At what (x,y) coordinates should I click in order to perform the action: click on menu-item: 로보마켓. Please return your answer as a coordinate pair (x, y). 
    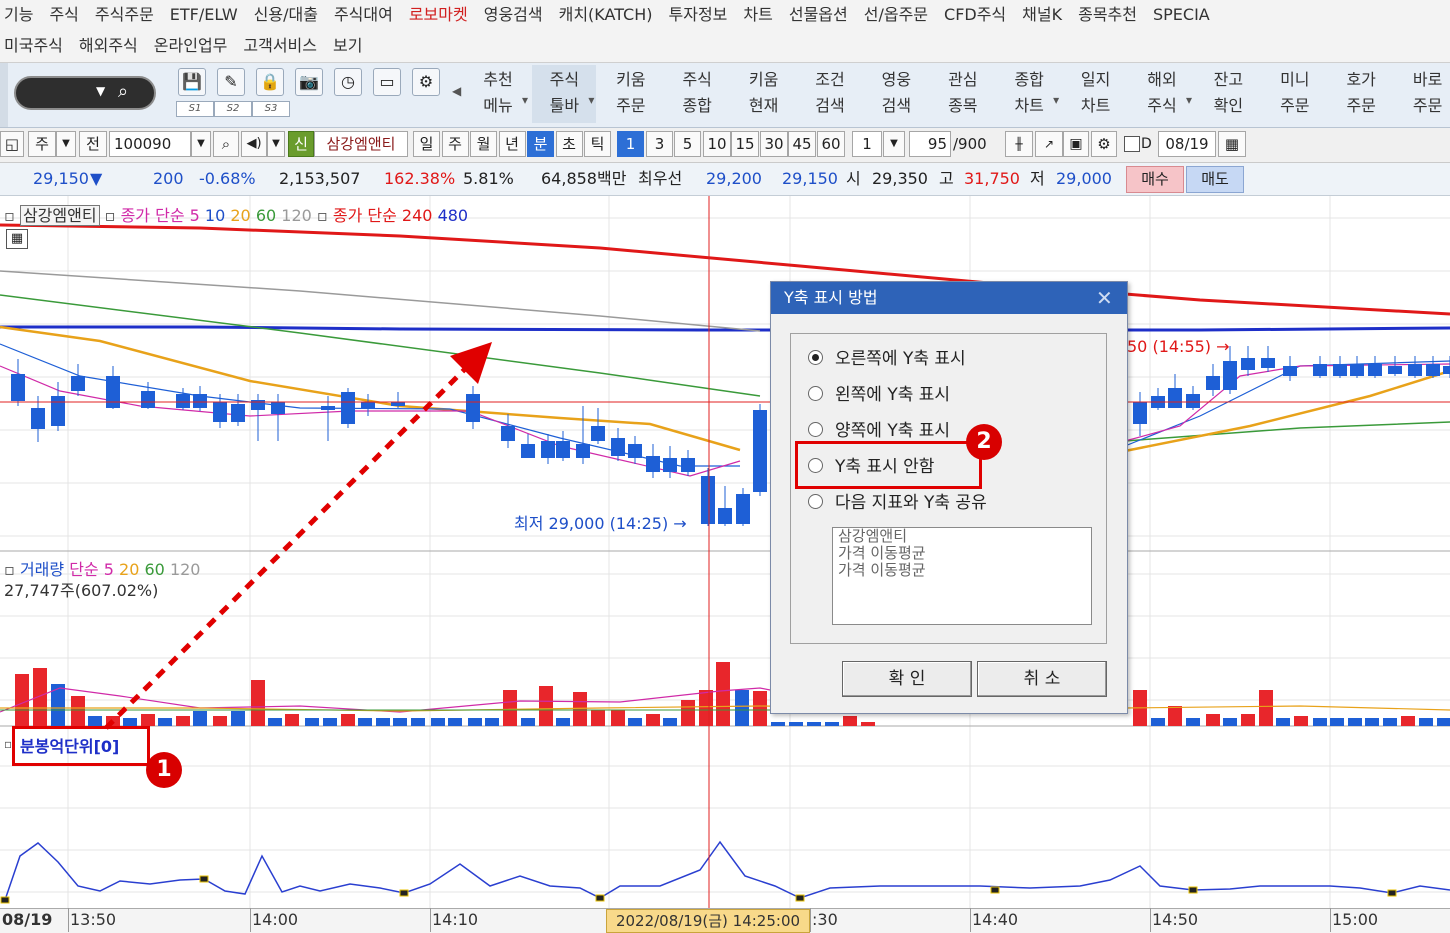
    Looking at the image, I should click on (438, 15).